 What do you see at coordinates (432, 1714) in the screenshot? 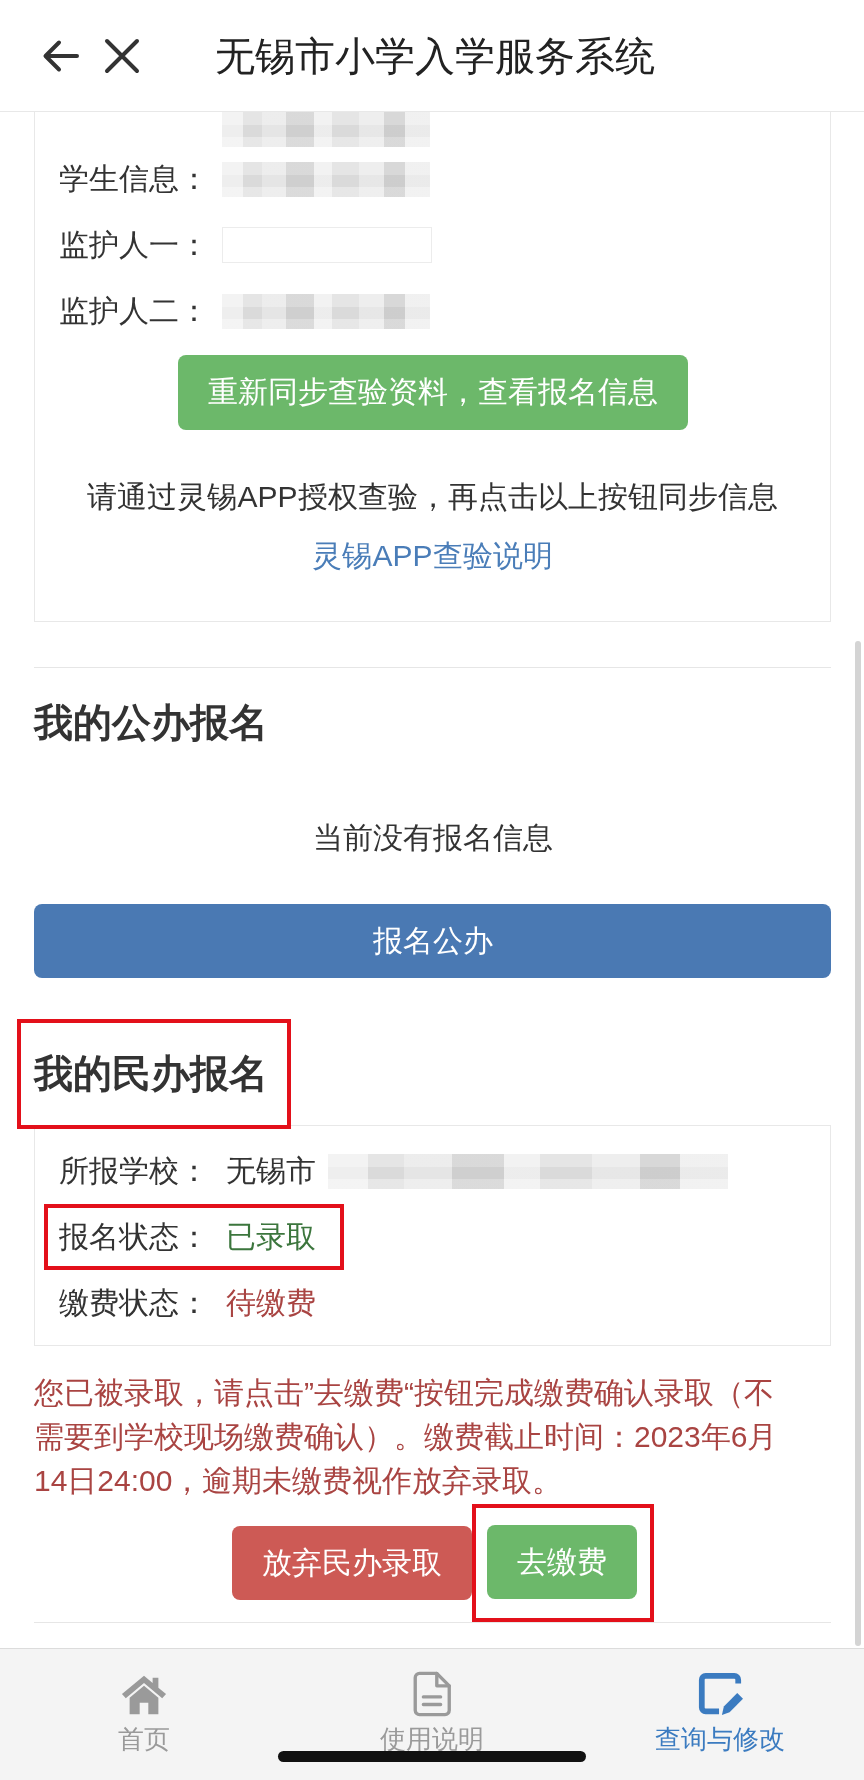
I see `tab-bar-item: 使用说明` at bounding box center [432, 1714].